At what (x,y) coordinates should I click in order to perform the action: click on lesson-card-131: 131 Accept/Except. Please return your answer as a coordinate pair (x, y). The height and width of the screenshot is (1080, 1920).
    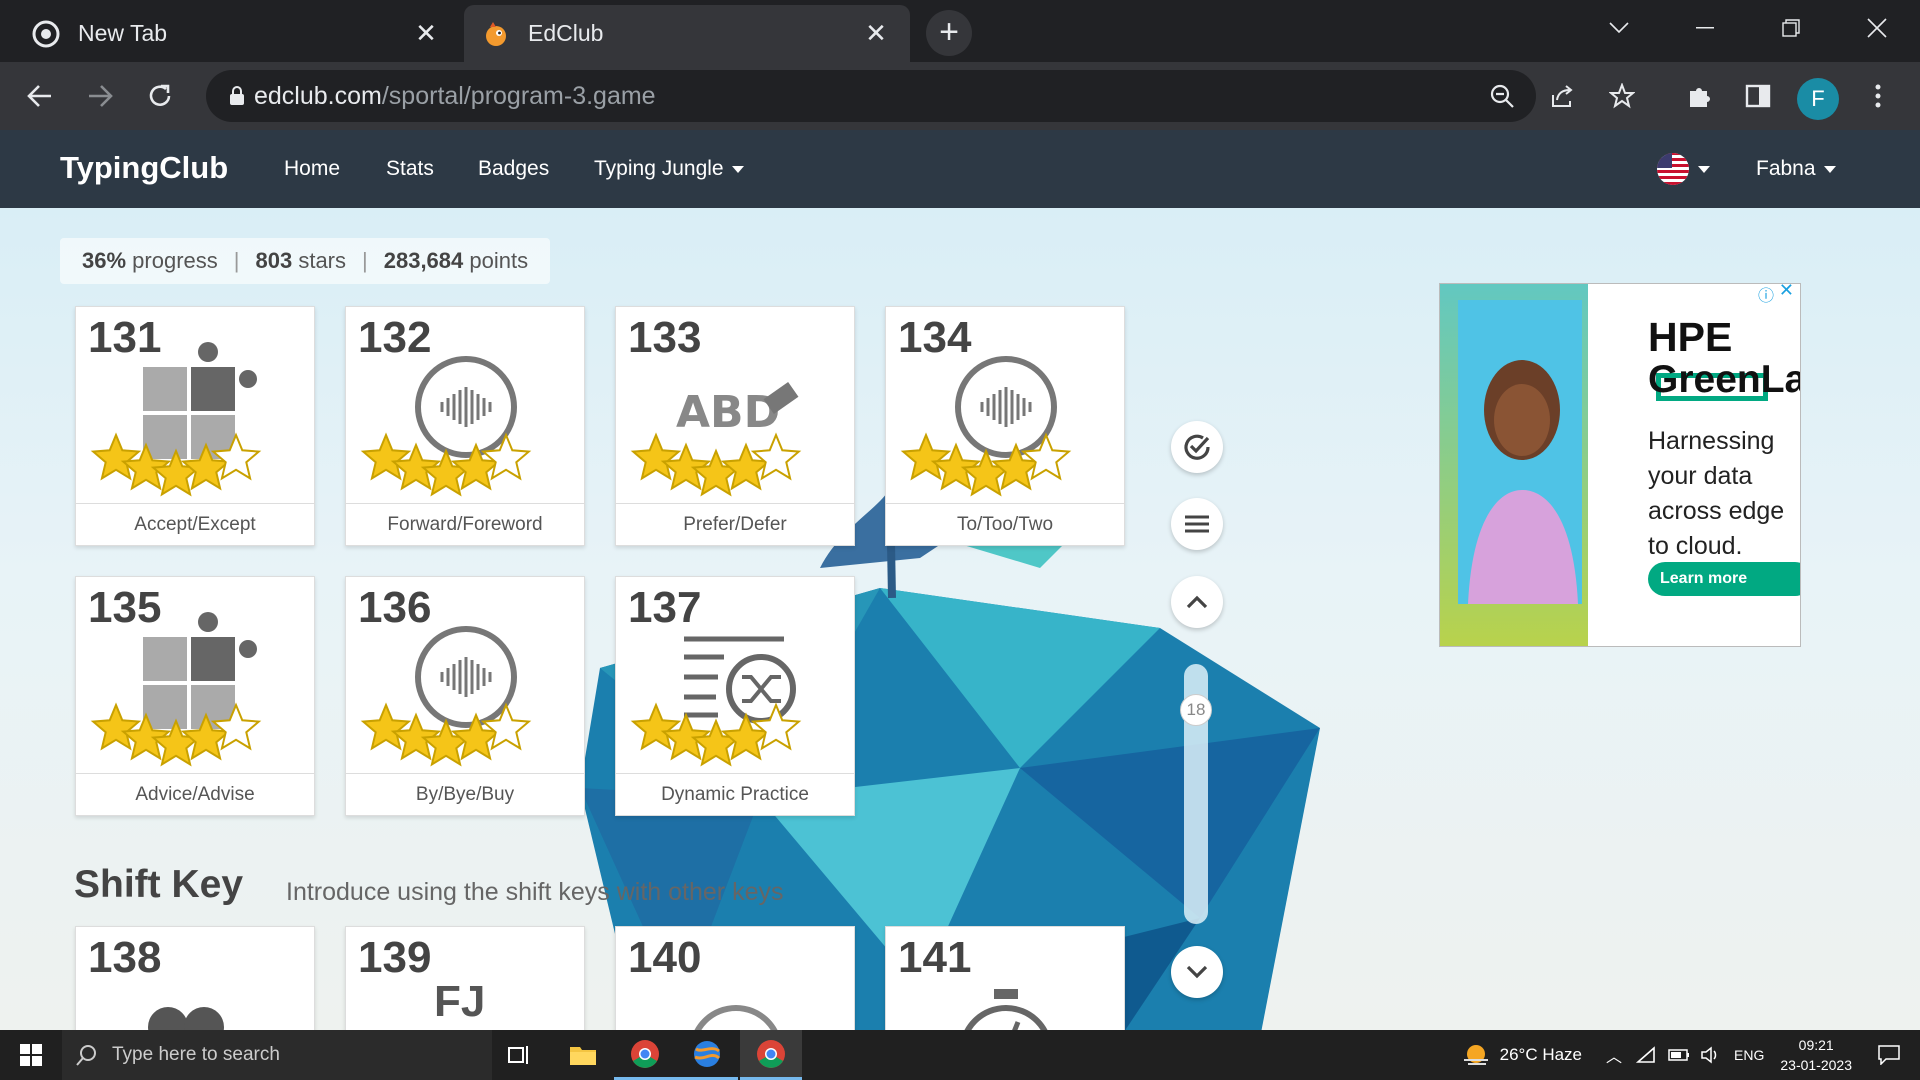
    Looking at the image, I should click on (195, 426).